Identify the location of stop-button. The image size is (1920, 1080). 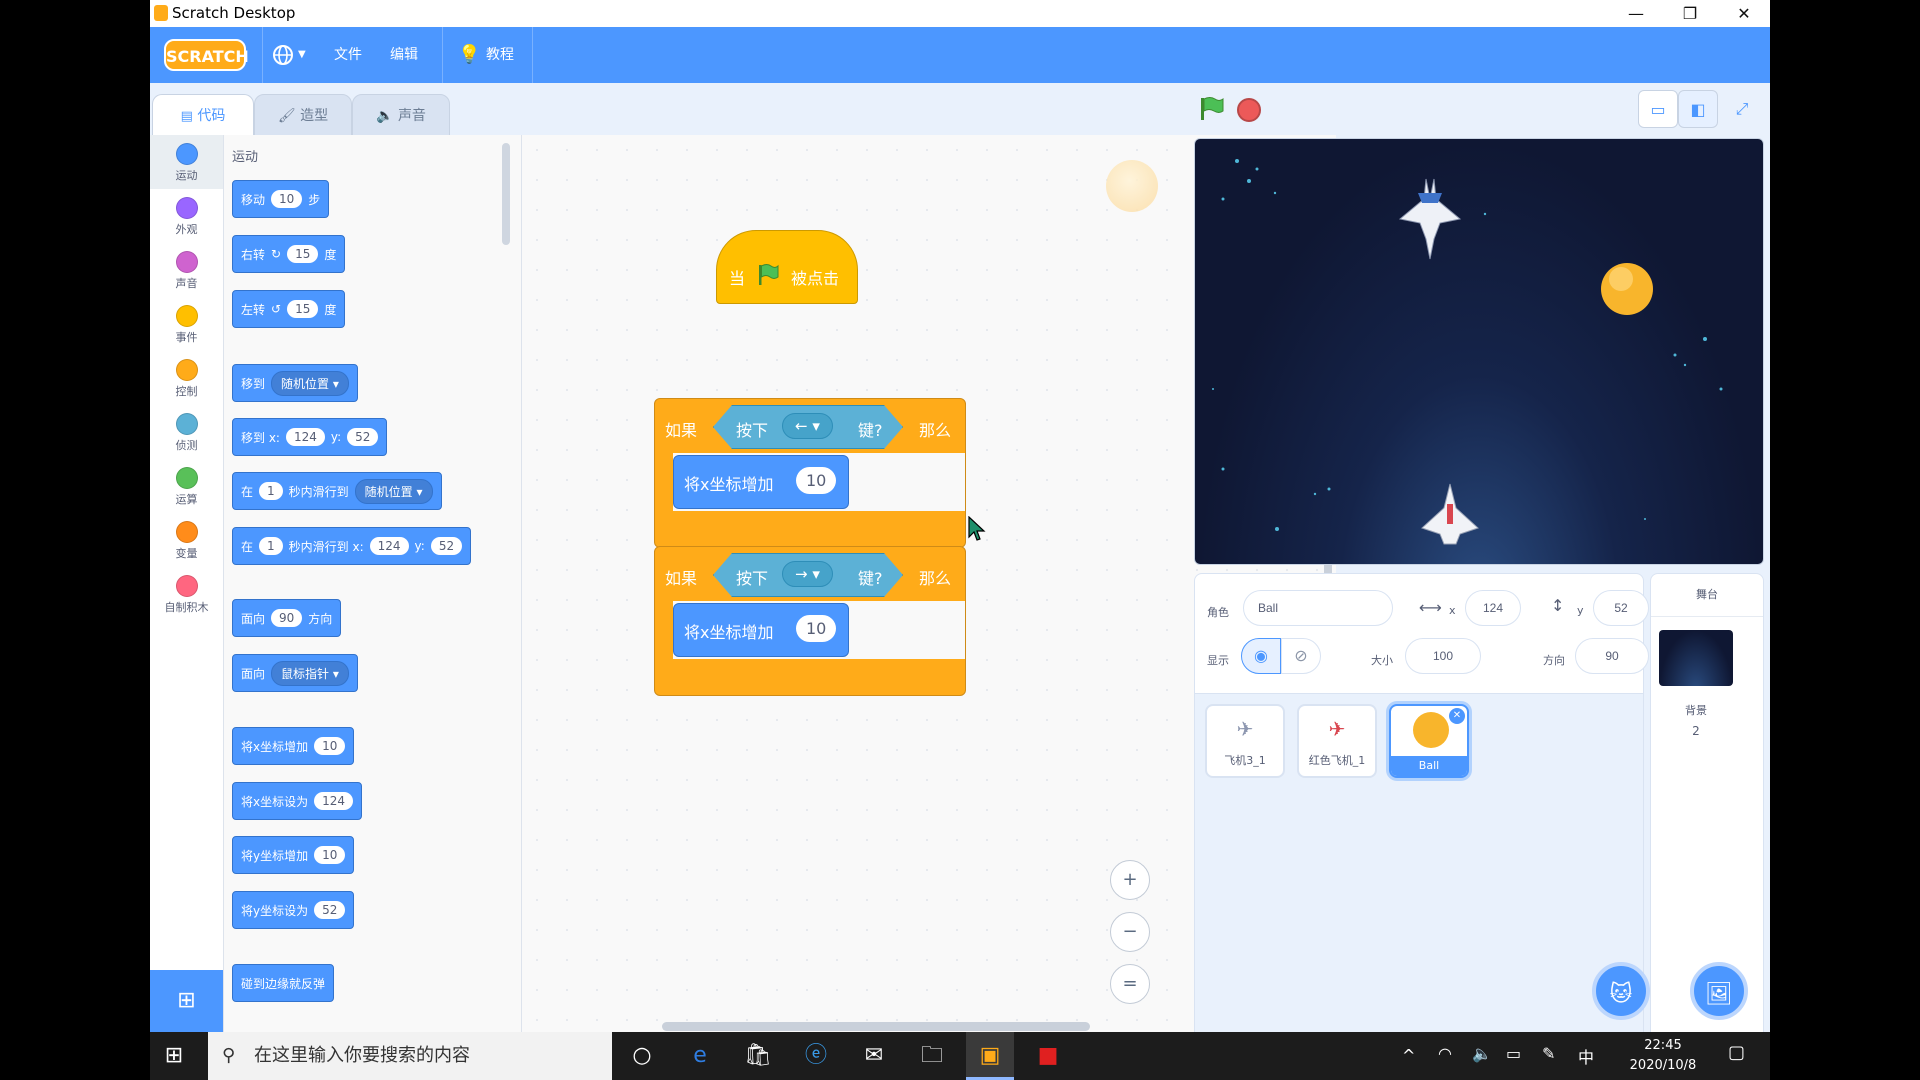
(1249, 110).